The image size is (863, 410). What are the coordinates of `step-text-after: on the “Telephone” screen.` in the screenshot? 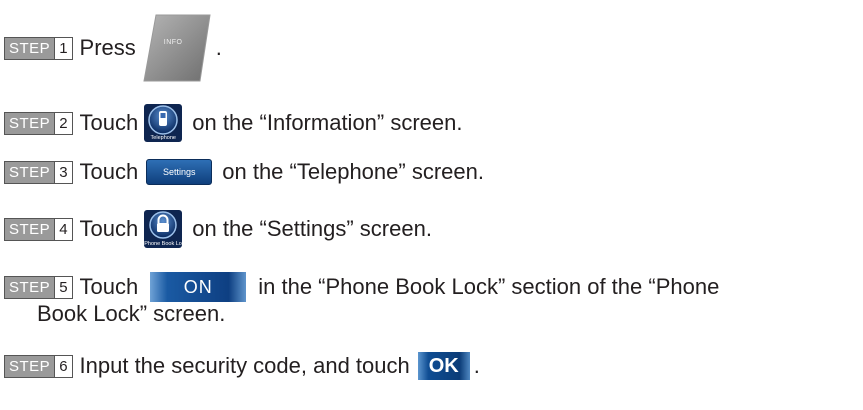 It's located at (353, 171).